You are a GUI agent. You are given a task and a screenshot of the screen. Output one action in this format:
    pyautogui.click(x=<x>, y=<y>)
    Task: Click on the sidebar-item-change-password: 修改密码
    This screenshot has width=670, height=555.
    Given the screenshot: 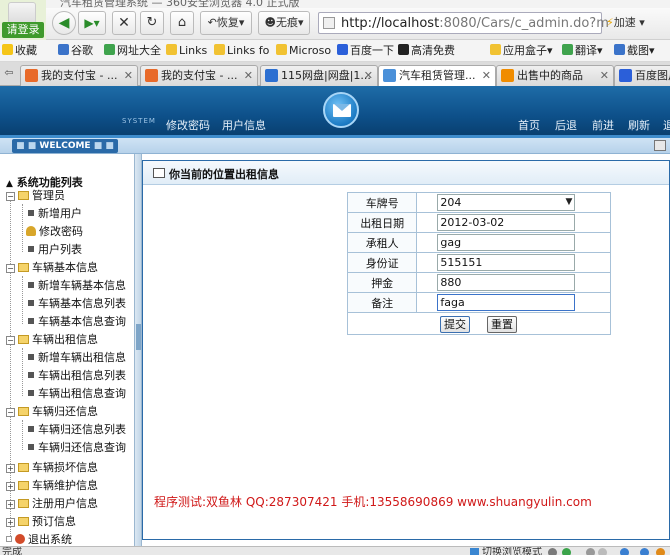 What is the action you would take?
    pyautogui.click(x=54, y=232)
    